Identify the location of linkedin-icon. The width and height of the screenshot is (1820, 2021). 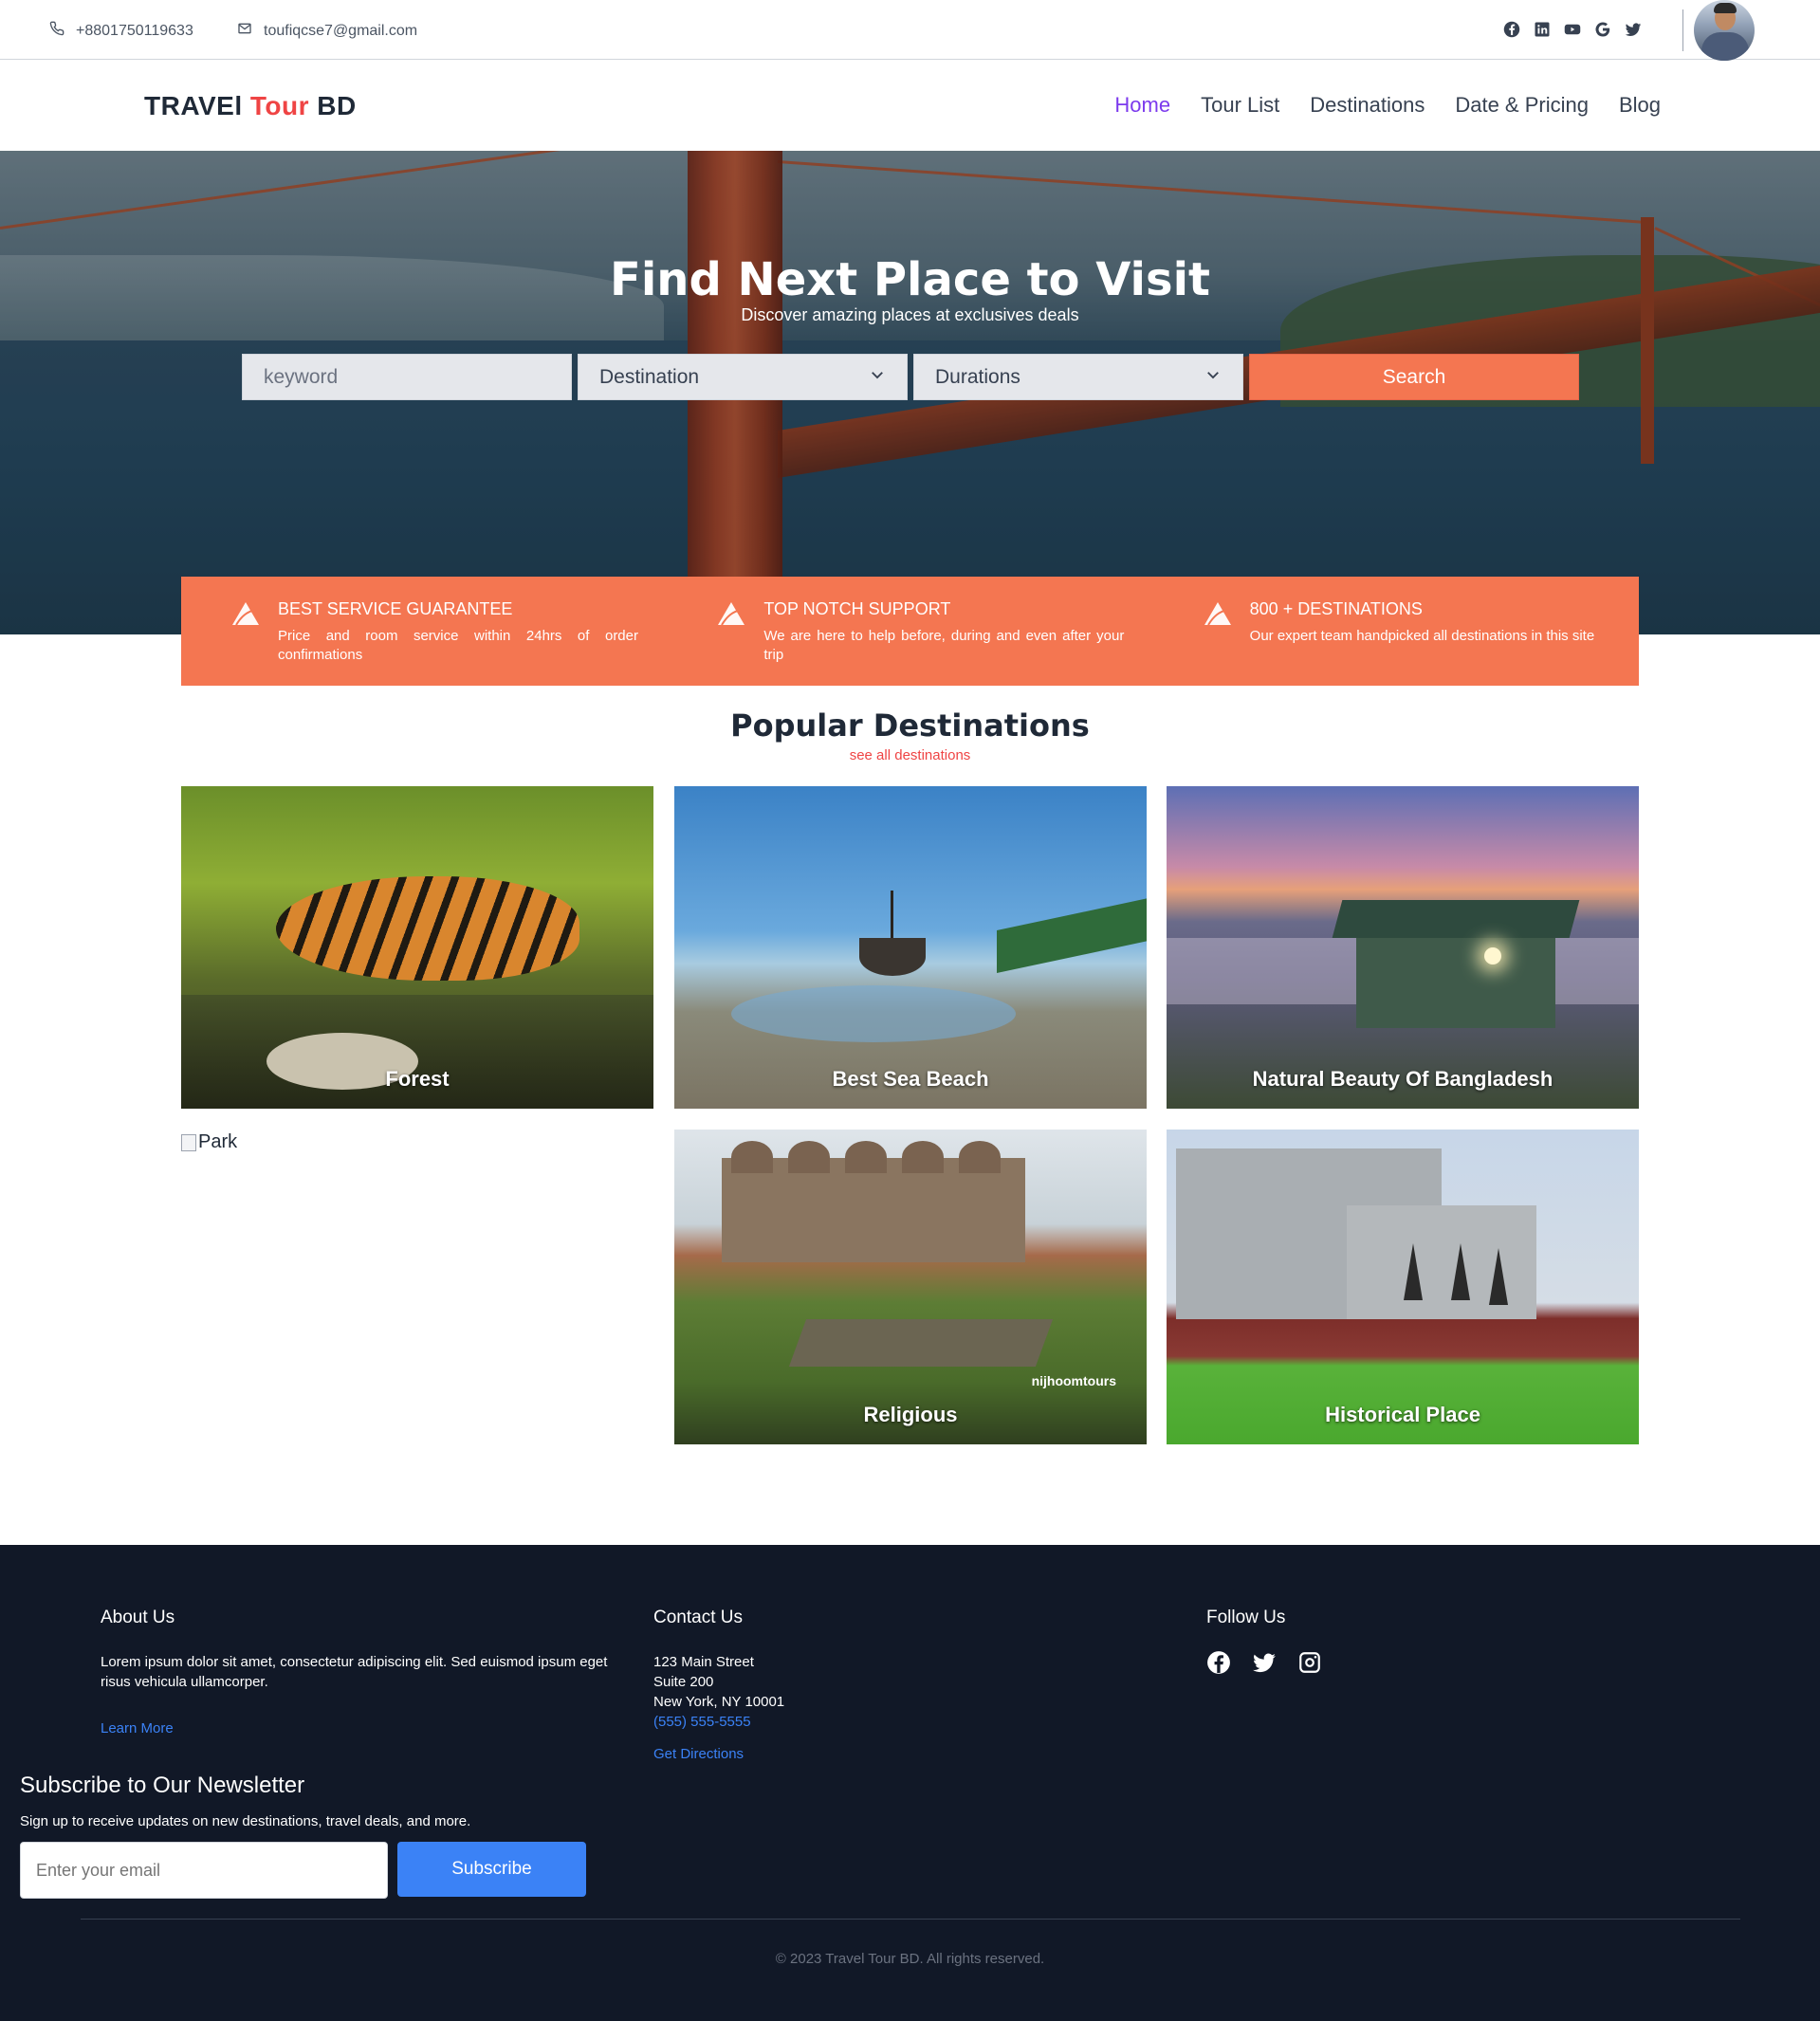
(1542, 29).